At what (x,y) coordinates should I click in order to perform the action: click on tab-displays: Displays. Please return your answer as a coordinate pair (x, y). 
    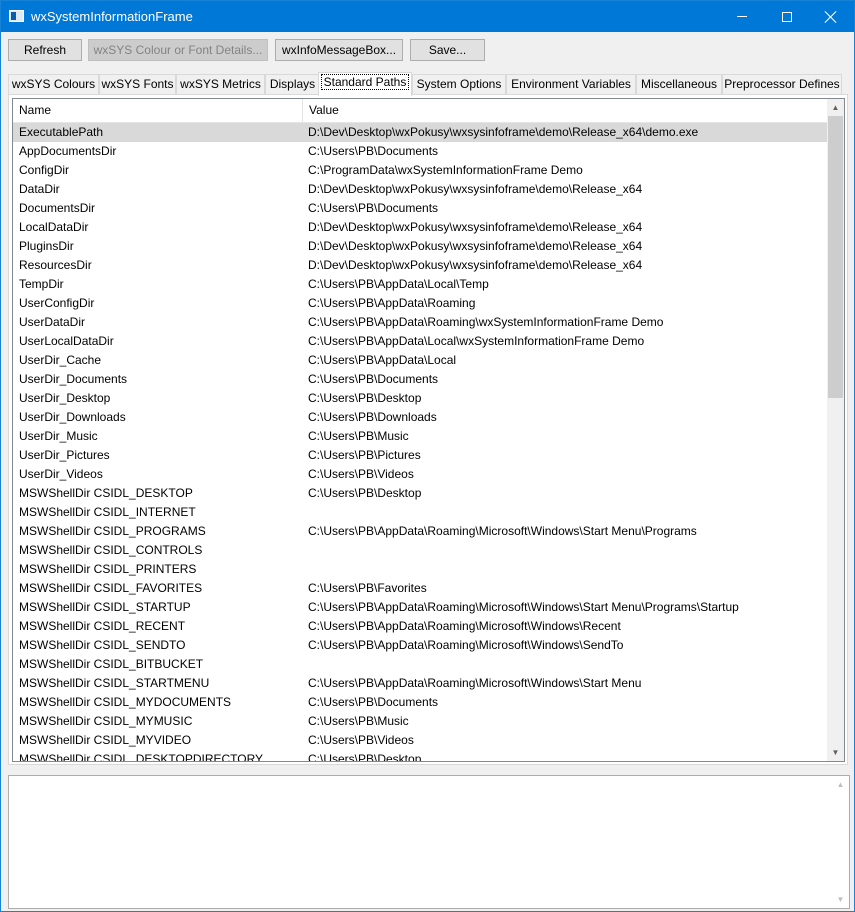
    Looking at the image, I should click on (292, 84).